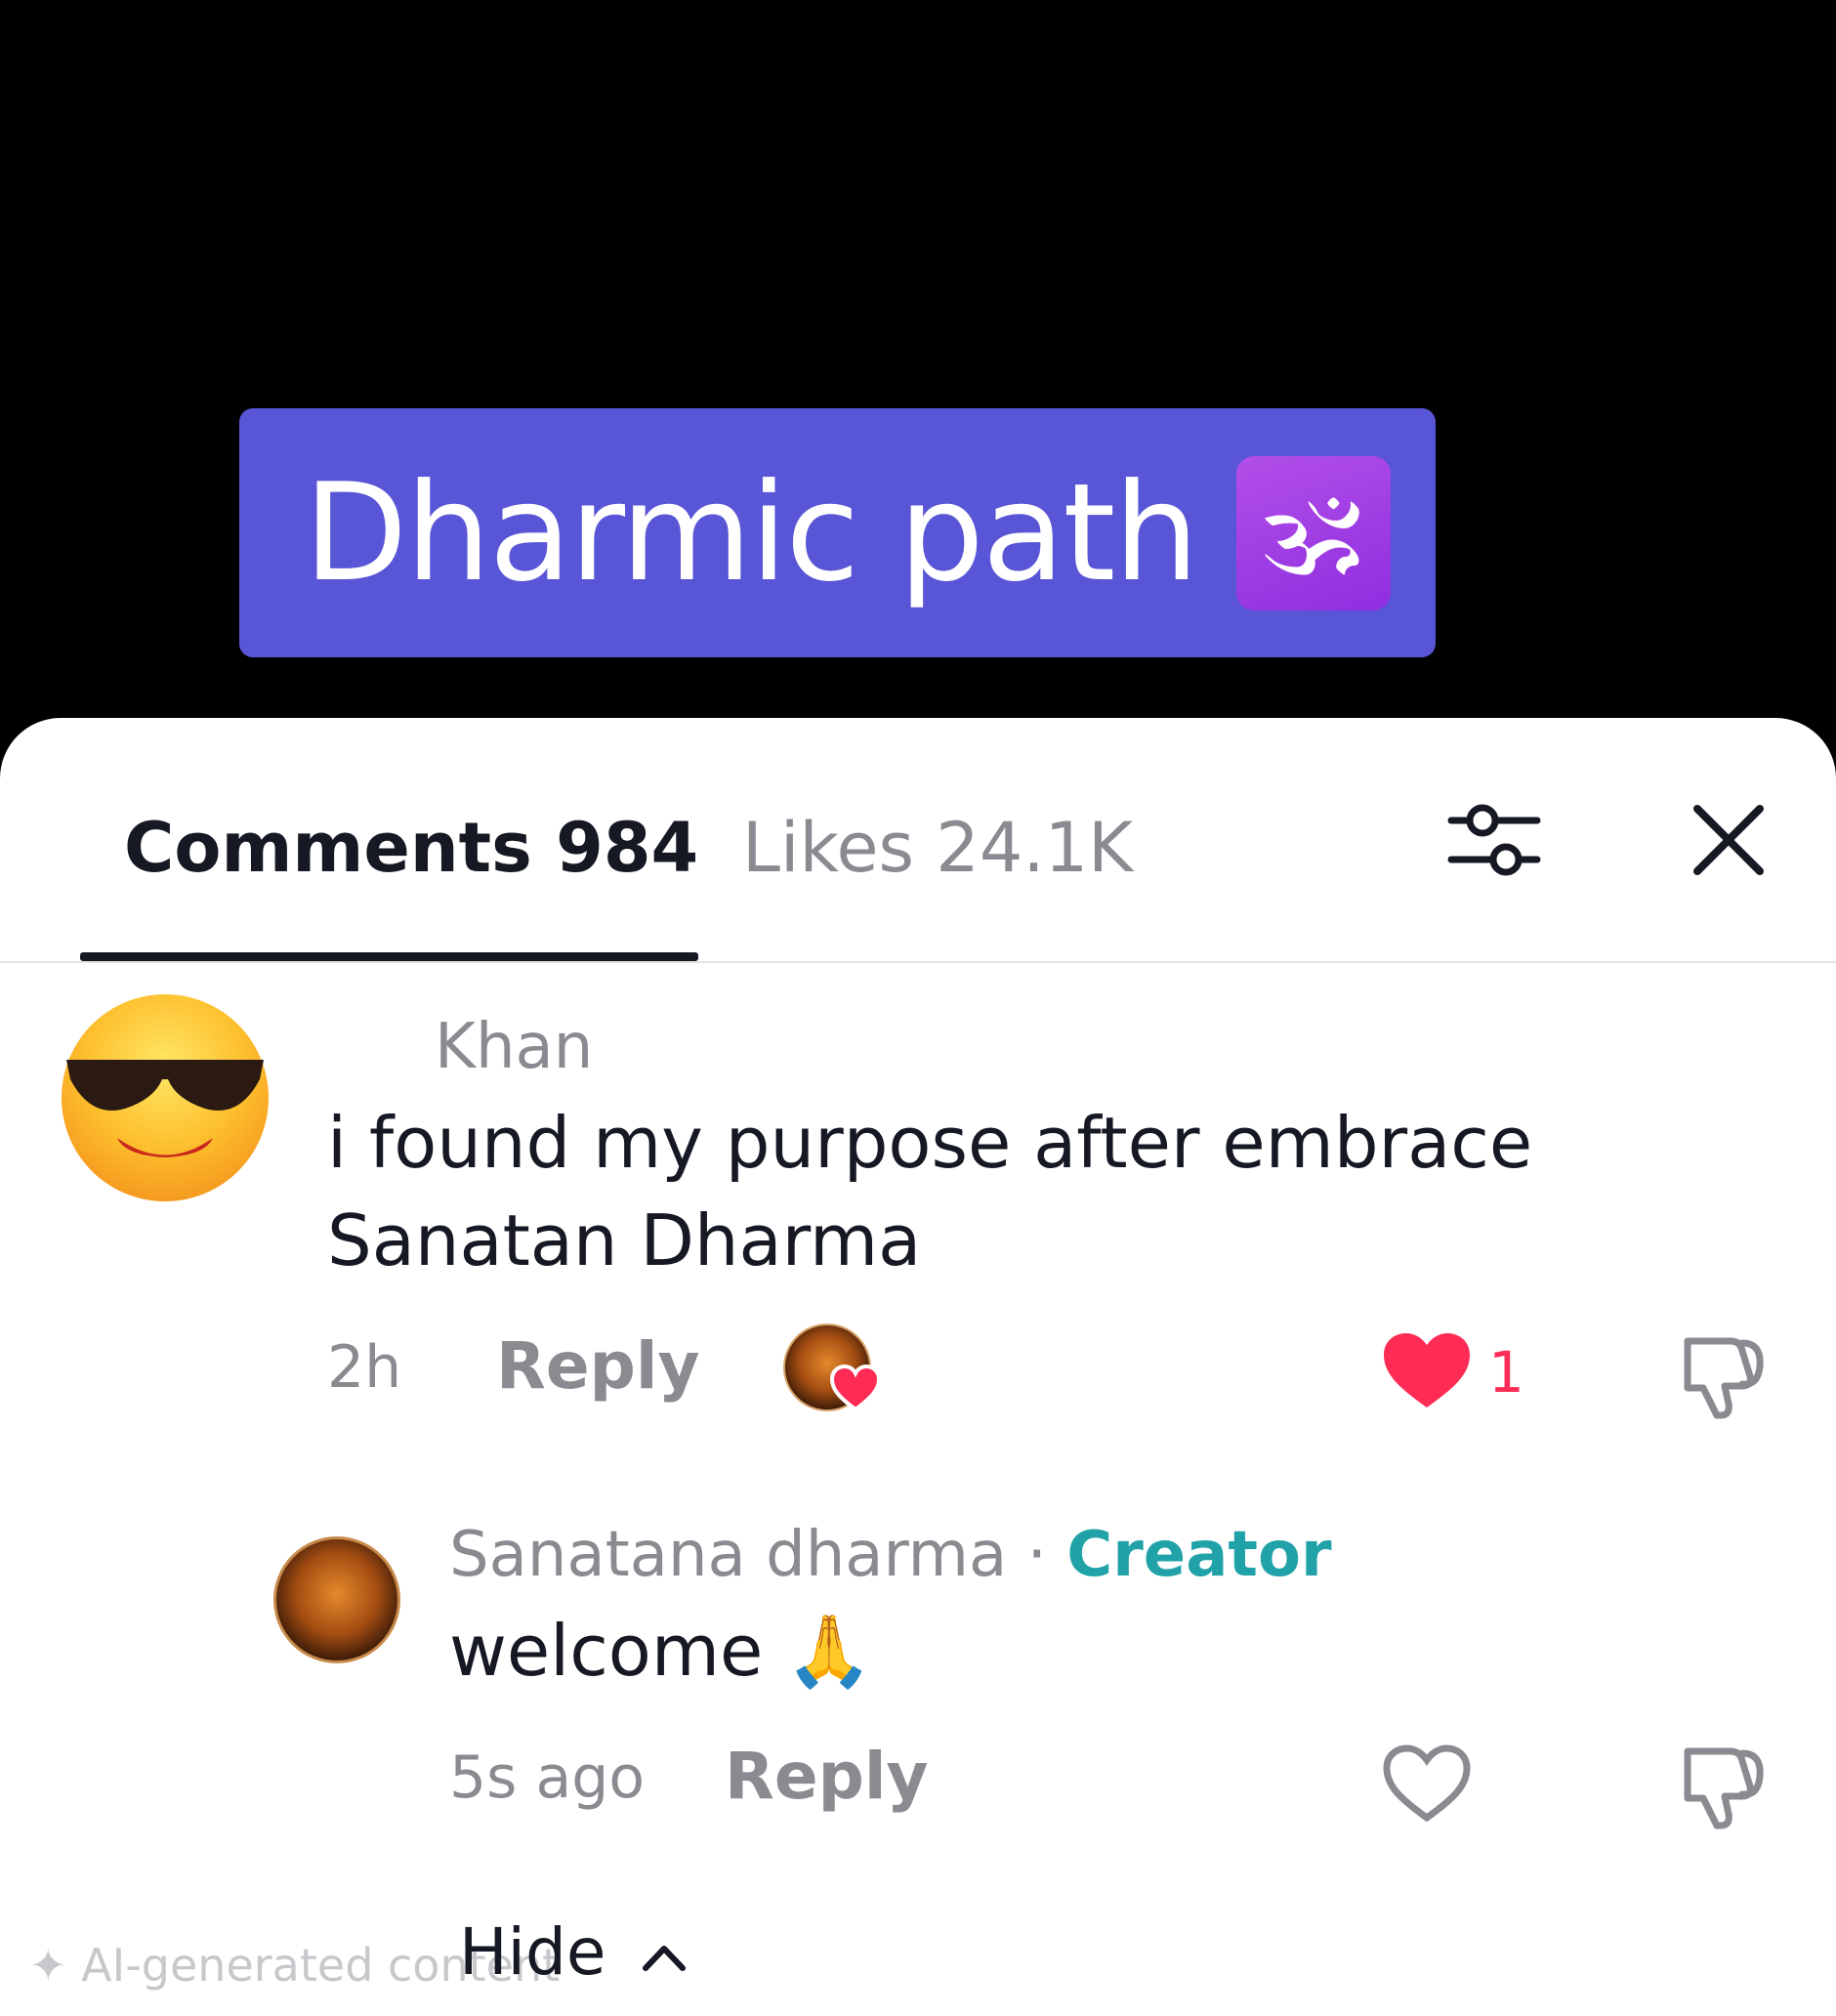  I want to click on tab-indicator, so click(389, 956).